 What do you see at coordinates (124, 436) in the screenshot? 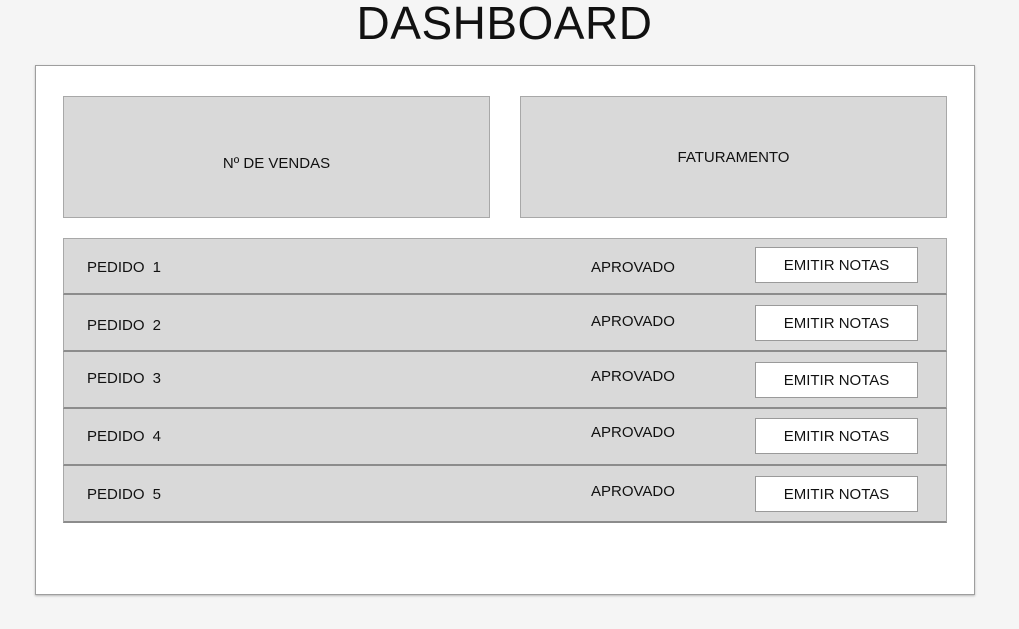
I see `order-name: PEDIDO 4` at bounding box center [124, 436].